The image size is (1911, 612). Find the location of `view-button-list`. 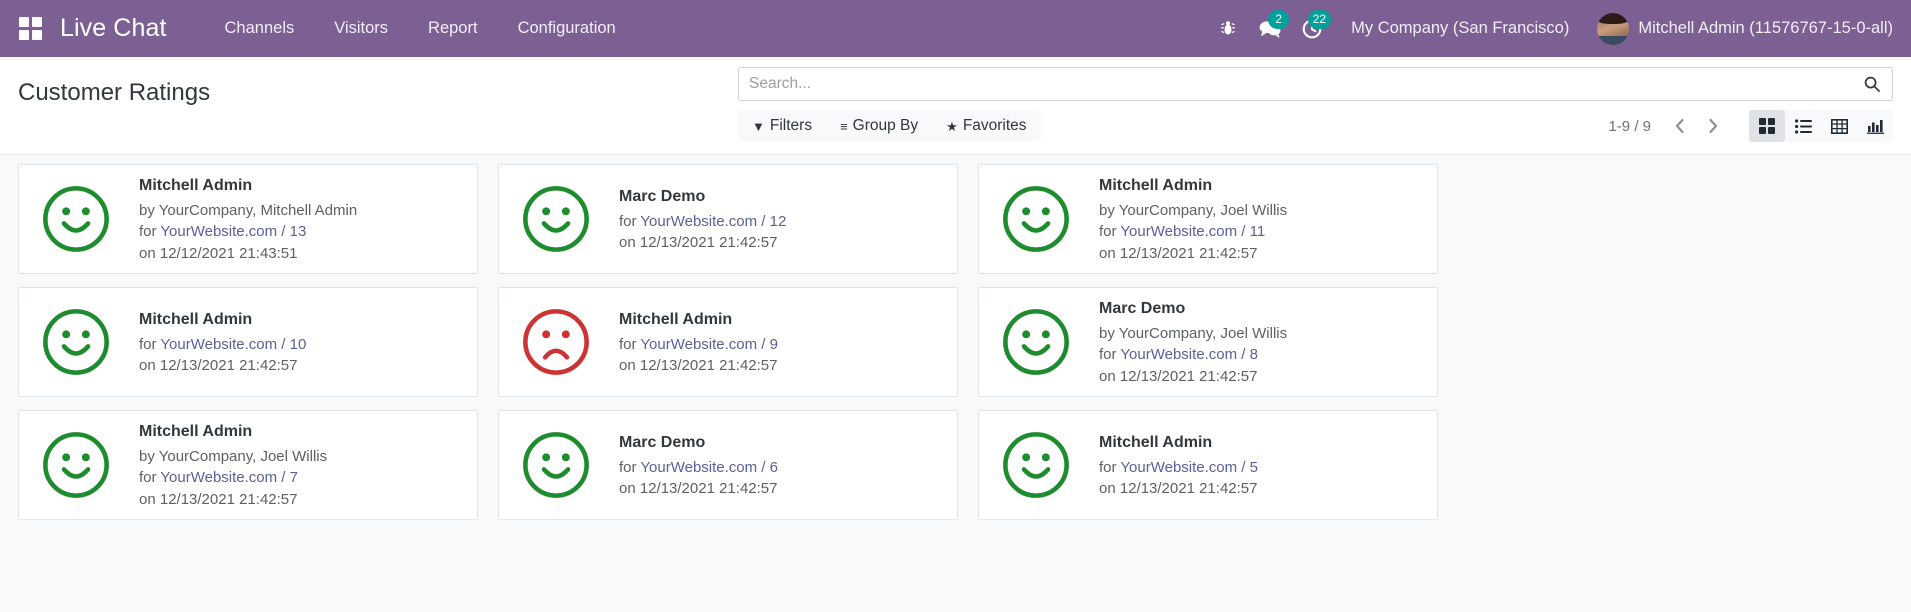

view-button-list is located at coordinates (1803, 126).